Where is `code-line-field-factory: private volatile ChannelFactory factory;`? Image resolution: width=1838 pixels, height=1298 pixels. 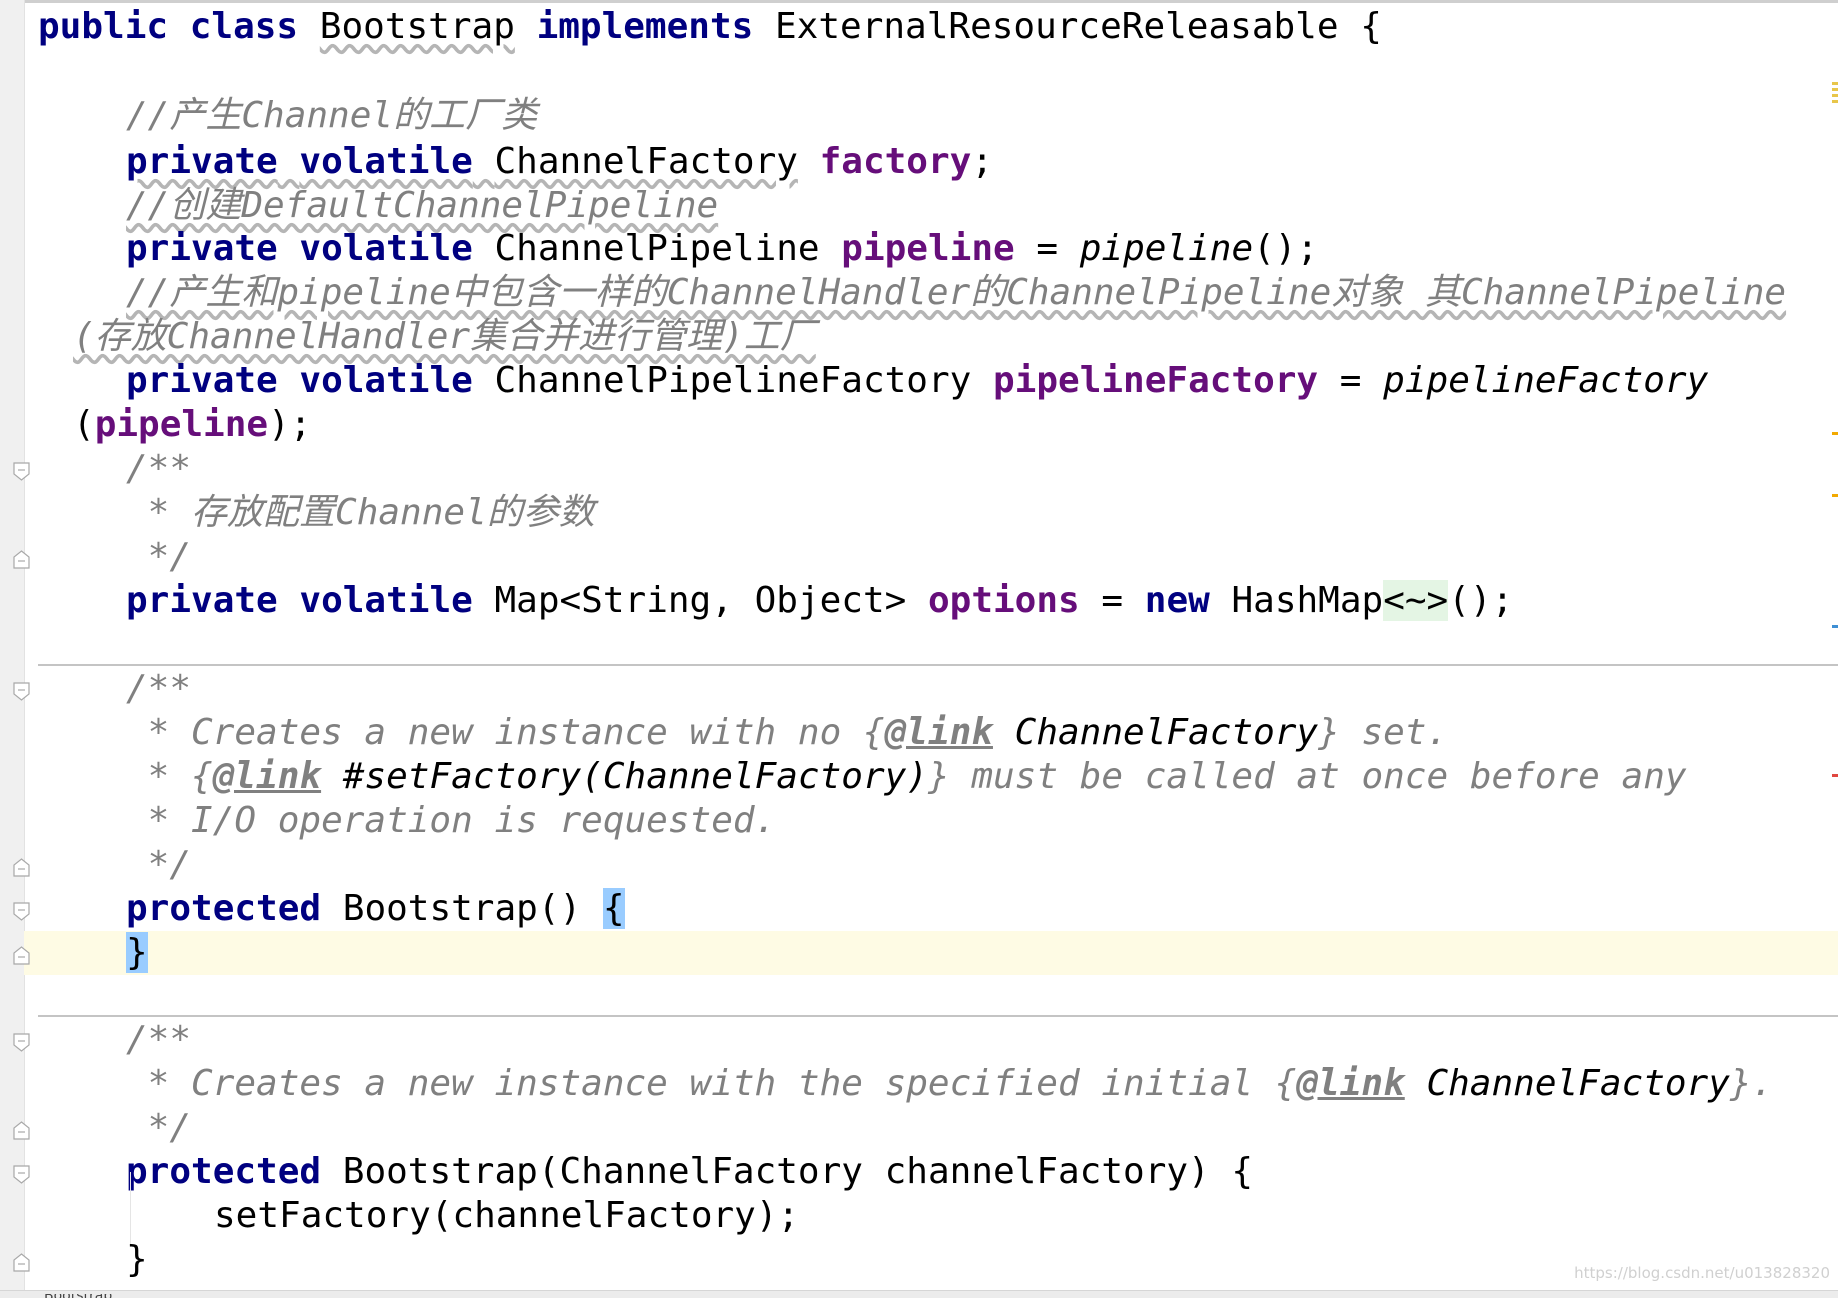
code-line-field-factory: private volatile ChannelFactory factory; is located at coordinates (559, 162).